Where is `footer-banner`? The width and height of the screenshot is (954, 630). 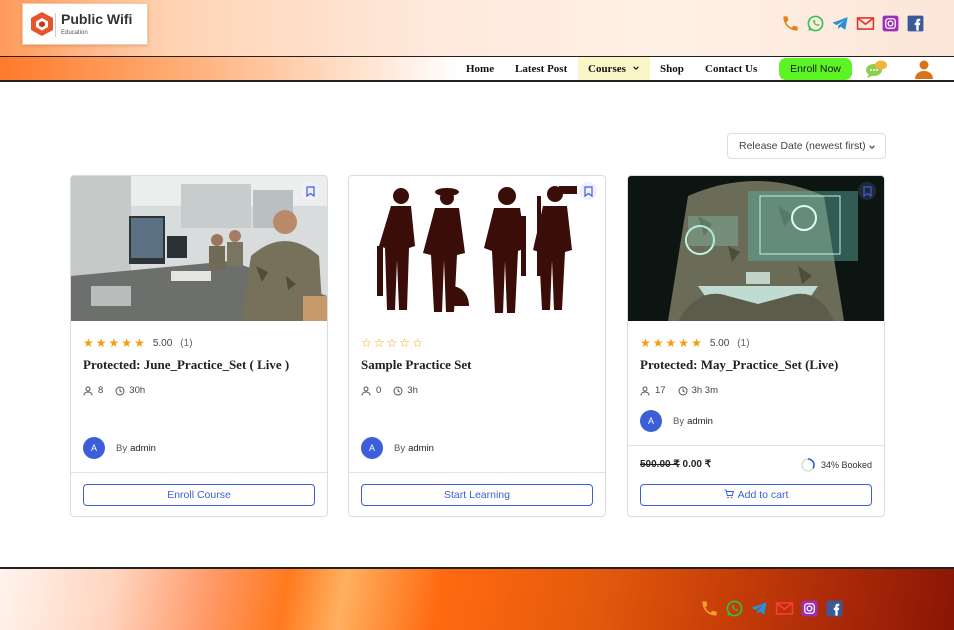 footer-banner is located at coordinates (477, 598).